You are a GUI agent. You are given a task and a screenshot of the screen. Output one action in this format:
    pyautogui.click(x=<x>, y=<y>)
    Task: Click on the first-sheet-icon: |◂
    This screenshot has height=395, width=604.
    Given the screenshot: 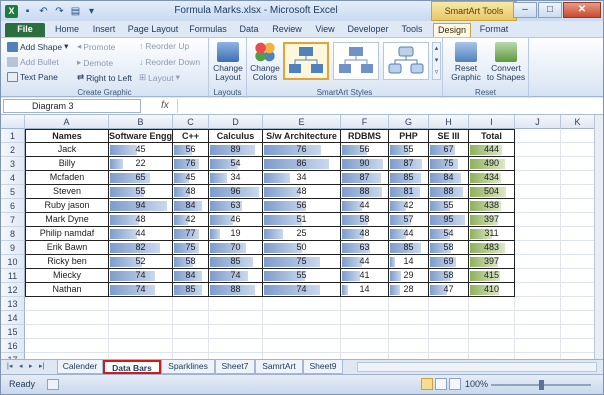 What is the action you would take?
    pyautogui.click(x=9, y=366)
    